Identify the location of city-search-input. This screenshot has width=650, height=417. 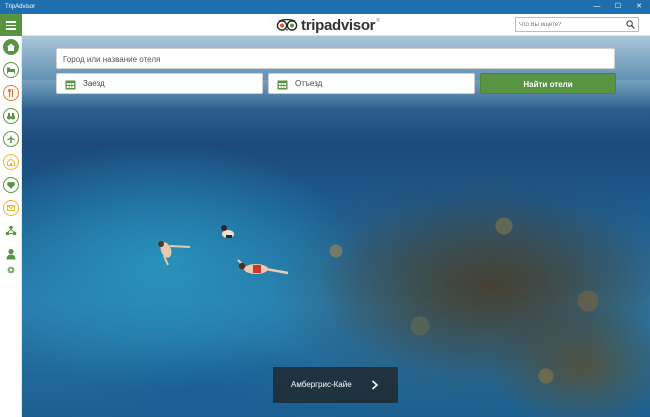
(333, 59).